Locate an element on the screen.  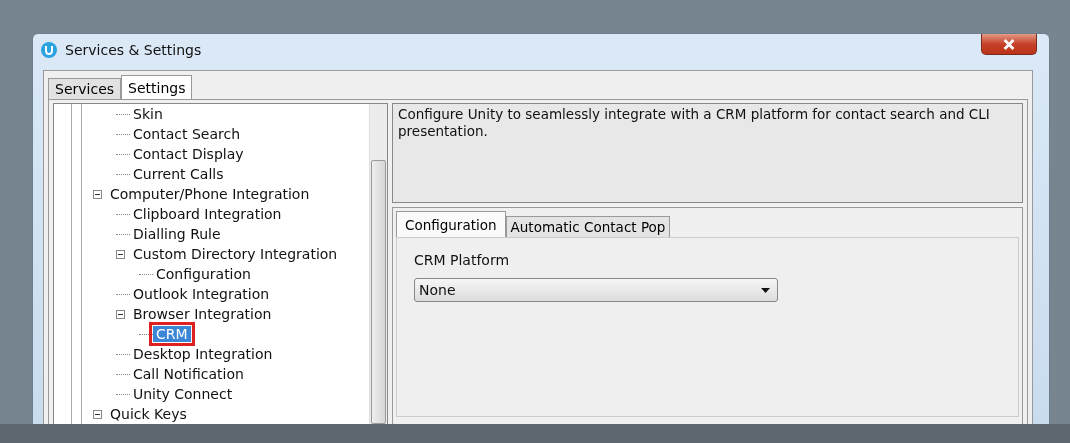
tree-item: Clipboard Integration is located at coordinates (207, 214).